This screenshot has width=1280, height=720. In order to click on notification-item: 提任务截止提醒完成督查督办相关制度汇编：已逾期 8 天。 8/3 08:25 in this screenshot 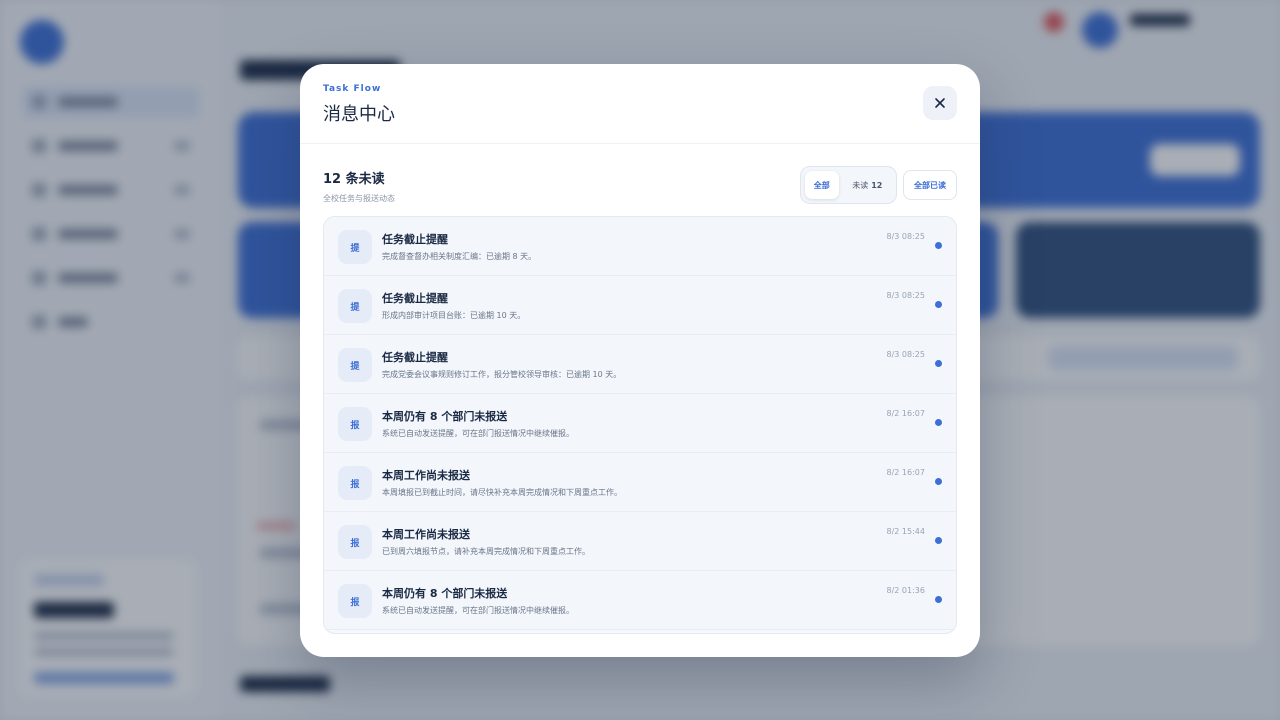, I will do `click(640, 246)`.